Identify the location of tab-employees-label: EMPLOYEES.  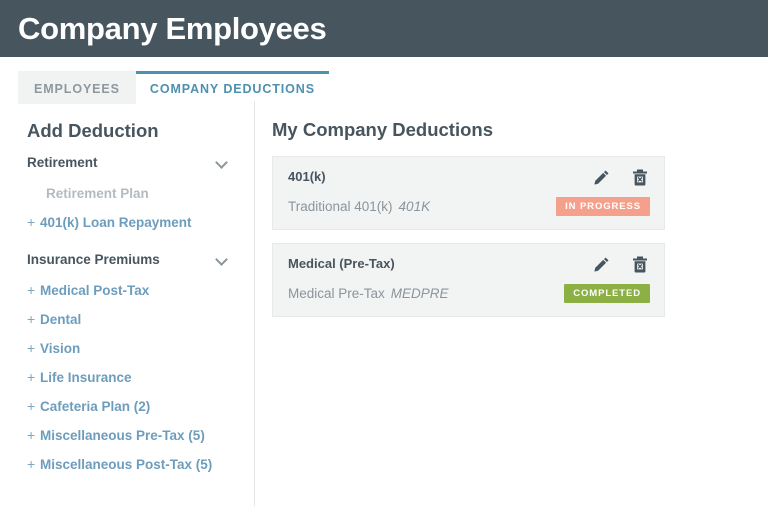
(77, 89).